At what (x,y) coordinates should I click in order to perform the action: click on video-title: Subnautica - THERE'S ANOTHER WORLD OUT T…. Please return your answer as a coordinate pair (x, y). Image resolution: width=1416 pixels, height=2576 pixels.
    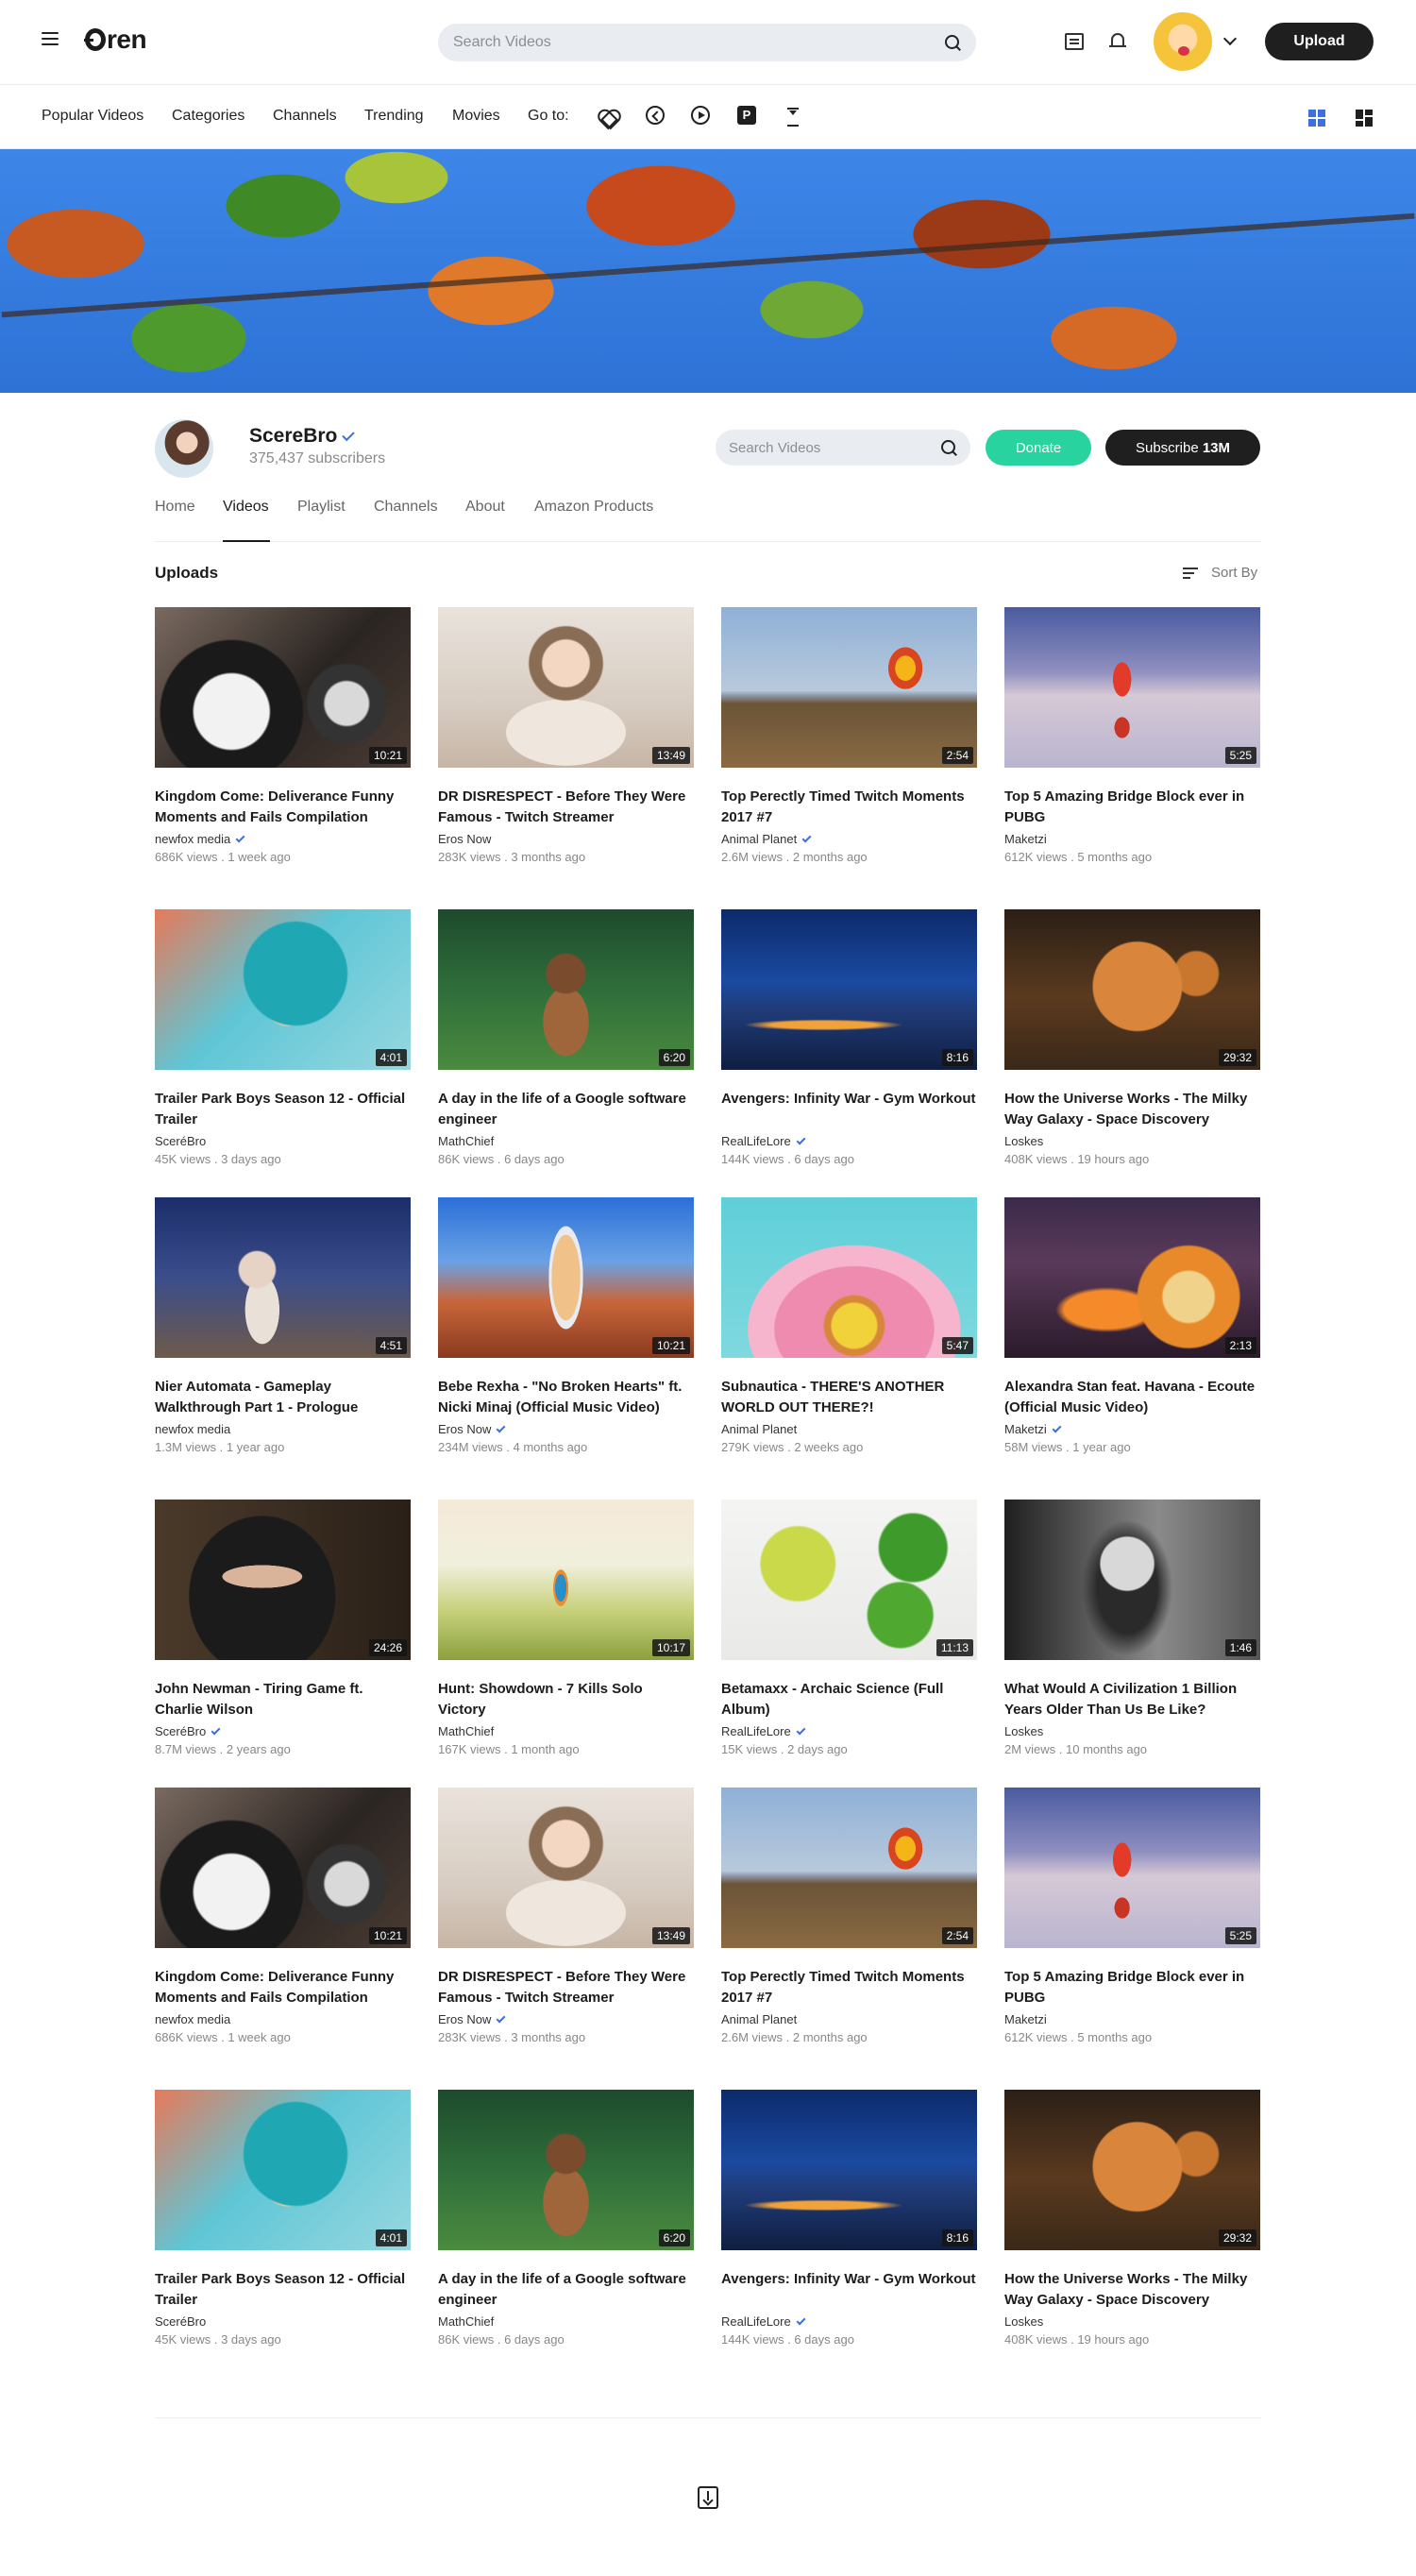
    Looking at the image, I should click on (849, 1397).